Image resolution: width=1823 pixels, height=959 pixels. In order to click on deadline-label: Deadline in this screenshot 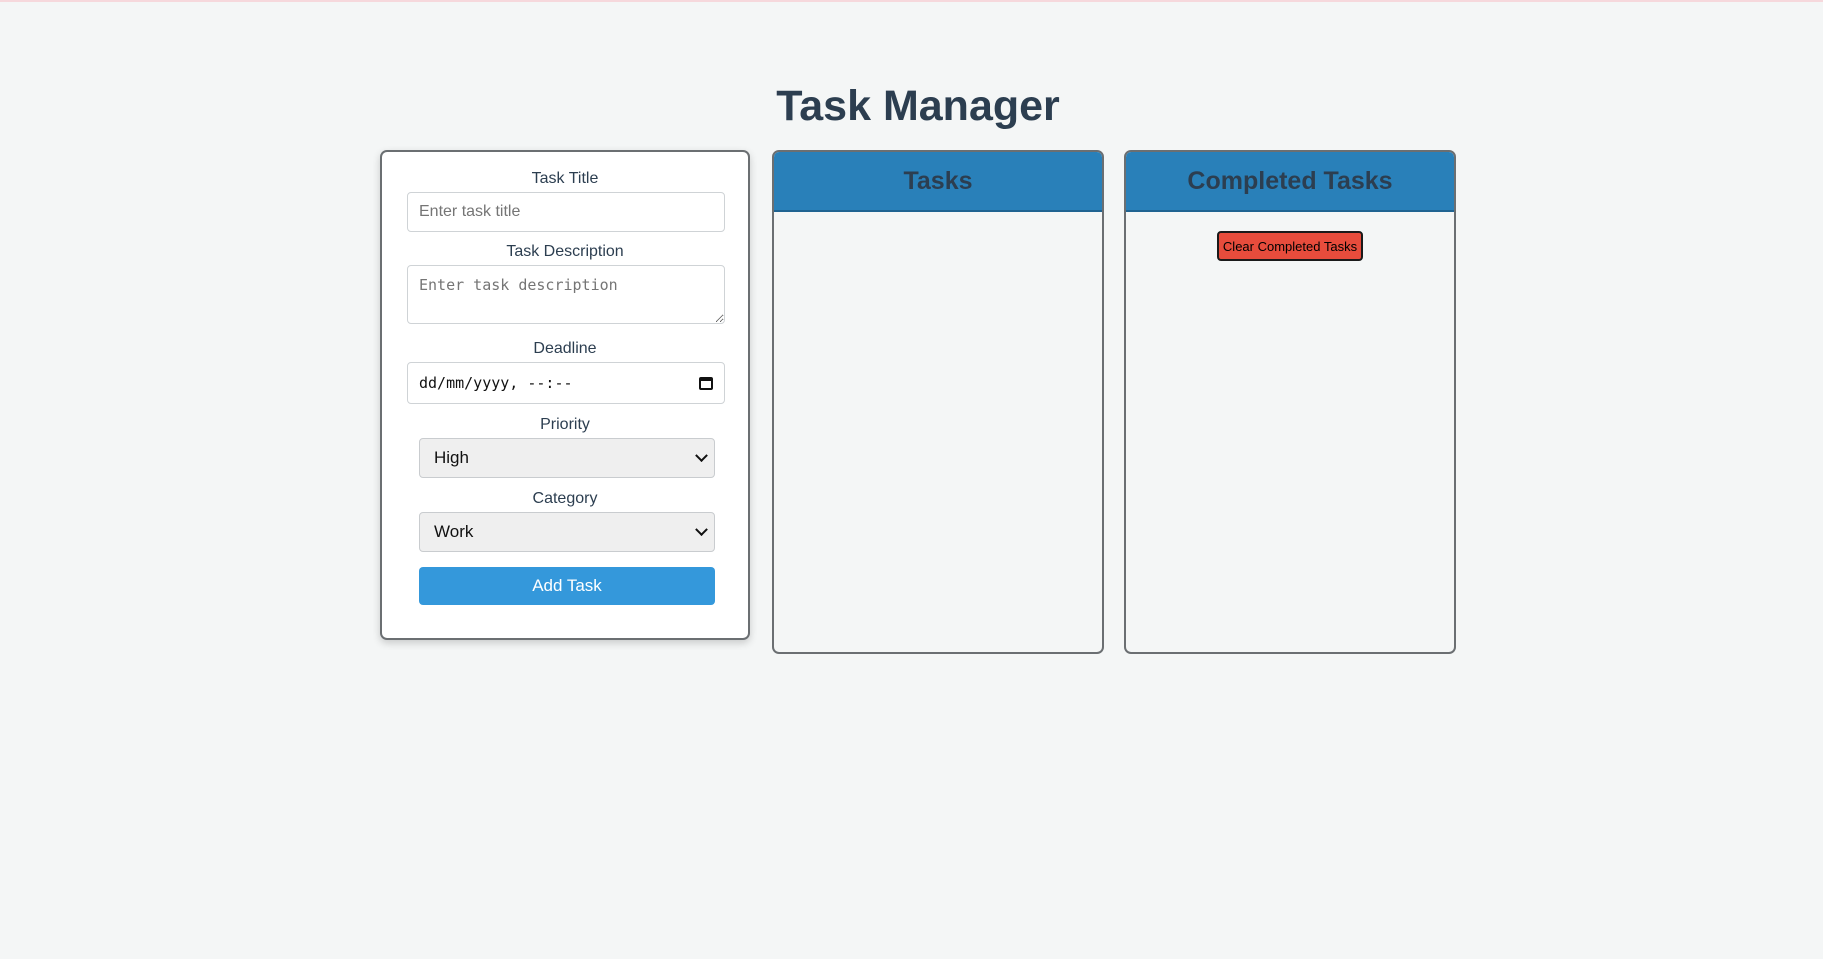, I will do `click(565, 348)`.